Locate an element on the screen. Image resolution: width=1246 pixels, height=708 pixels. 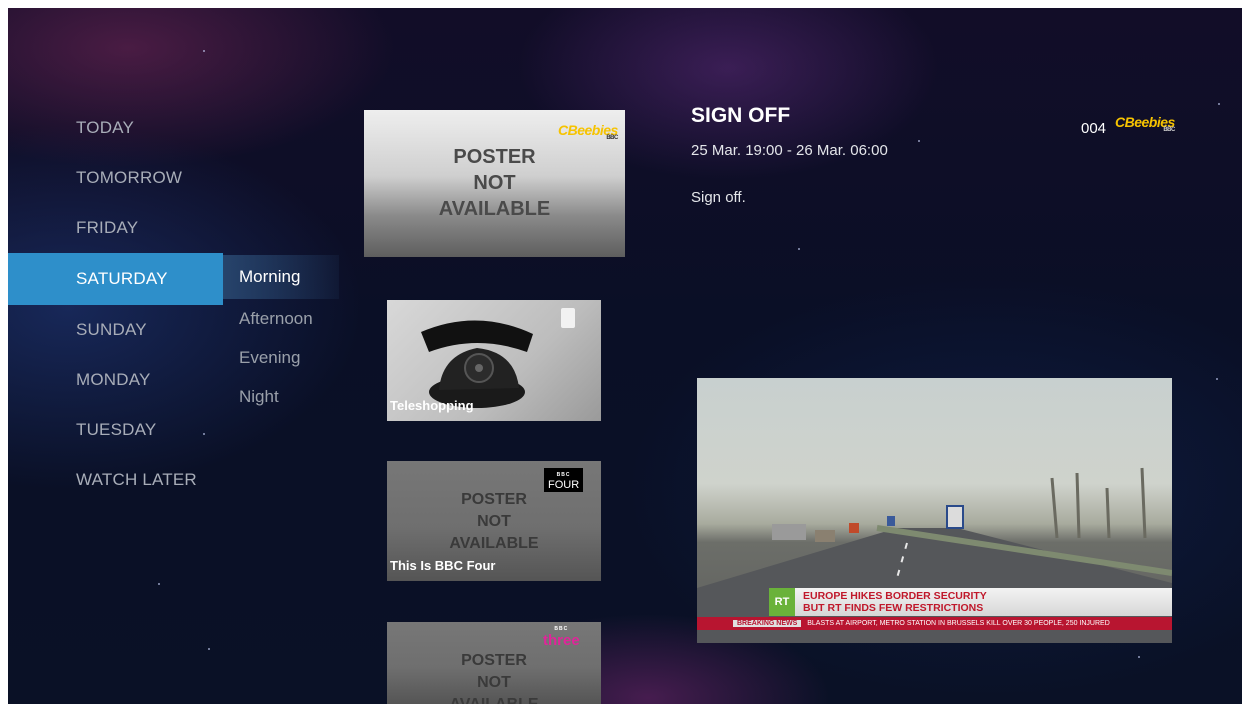
day-item-tuesday: TUESDAY is located at coordinates (115, 430).